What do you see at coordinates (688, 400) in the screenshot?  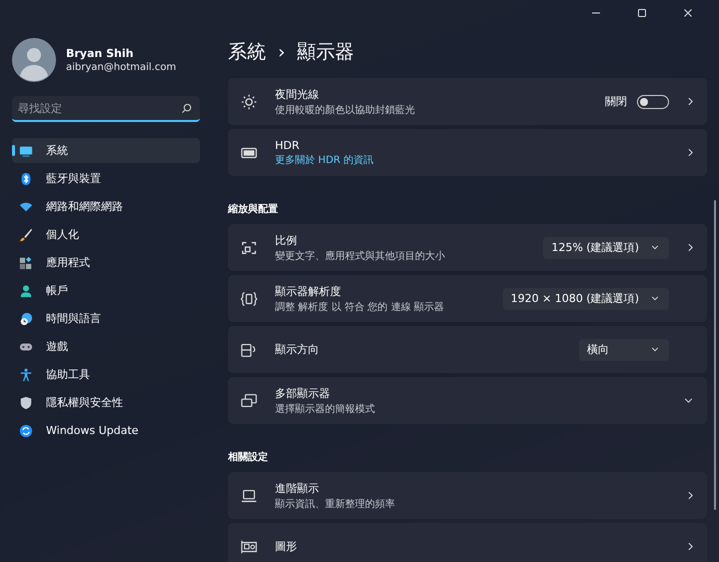 I see `chevron-down-icon` at bounding box center [688, 400].